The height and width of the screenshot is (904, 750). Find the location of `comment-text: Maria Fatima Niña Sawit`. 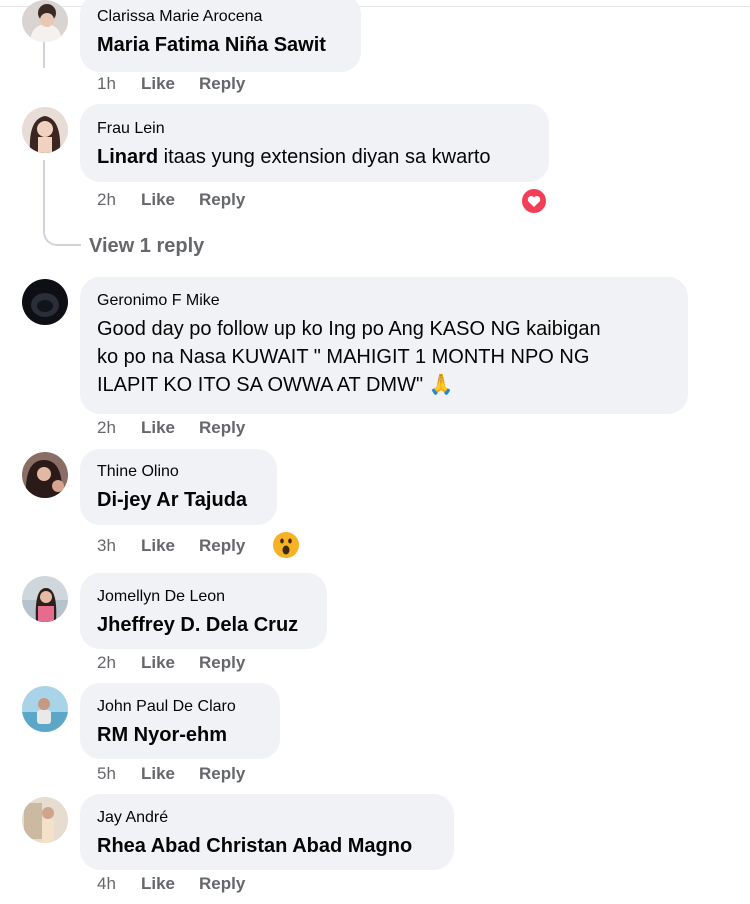

comment-text: Maria Fatima Niña Sawit is located at coordinates (220, 45).